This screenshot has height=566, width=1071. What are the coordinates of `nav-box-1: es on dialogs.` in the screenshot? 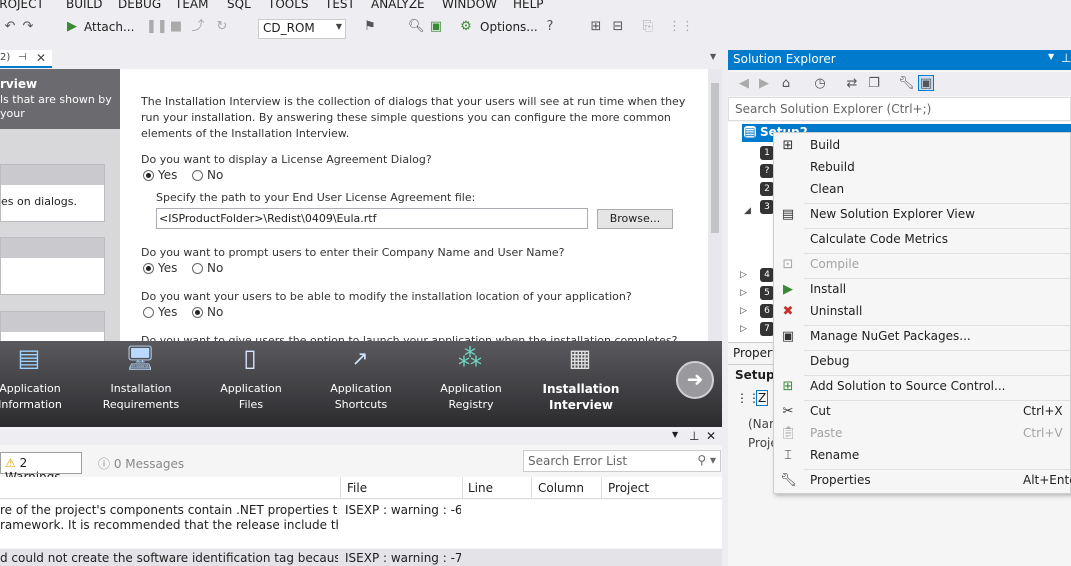 It's located at (52, 193).